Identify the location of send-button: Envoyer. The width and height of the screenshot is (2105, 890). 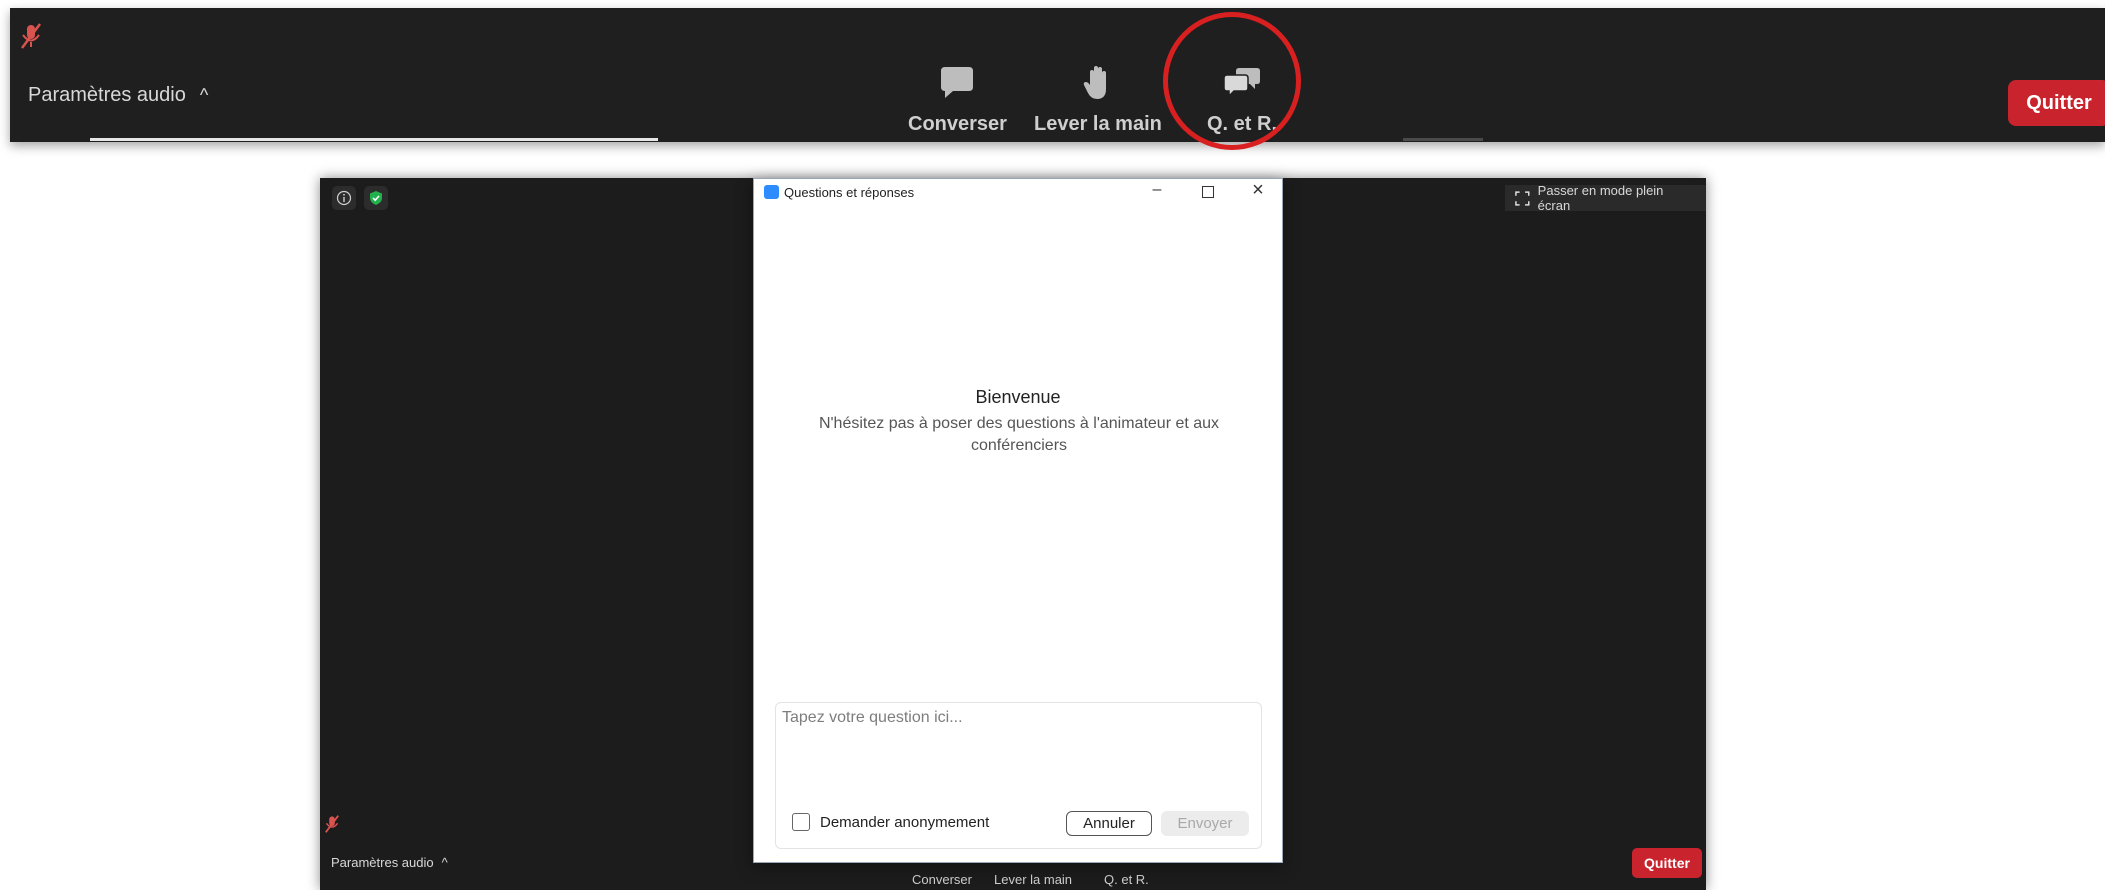
(1205, 823).